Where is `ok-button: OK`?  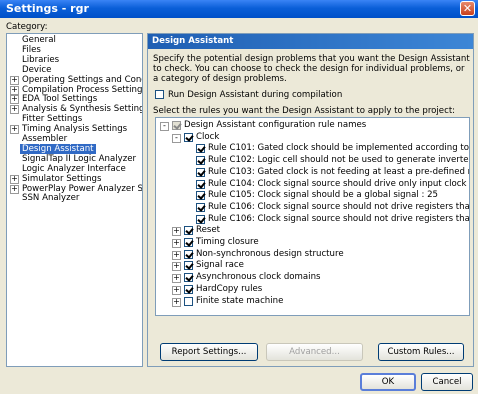 ok-button: OK is located at coordinates (388, 382).